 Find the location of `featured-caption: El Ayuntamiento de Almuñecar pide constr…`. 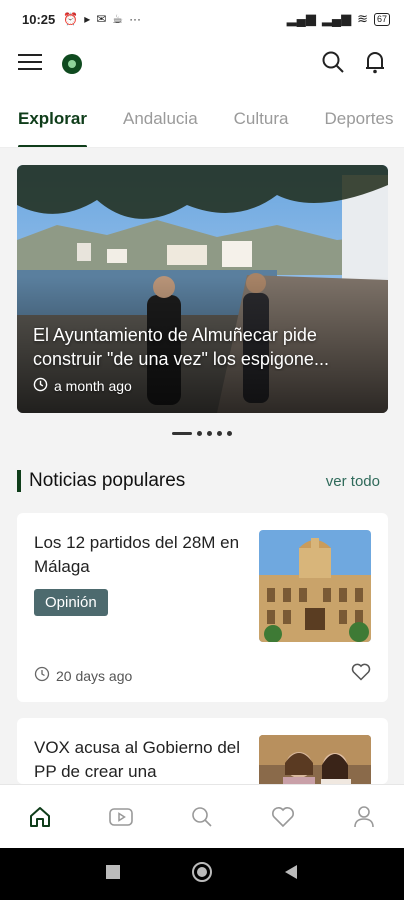

featured-caption: El Ayuntamiento de Almuñecar pide constr… is located at coordinates (202, 359).